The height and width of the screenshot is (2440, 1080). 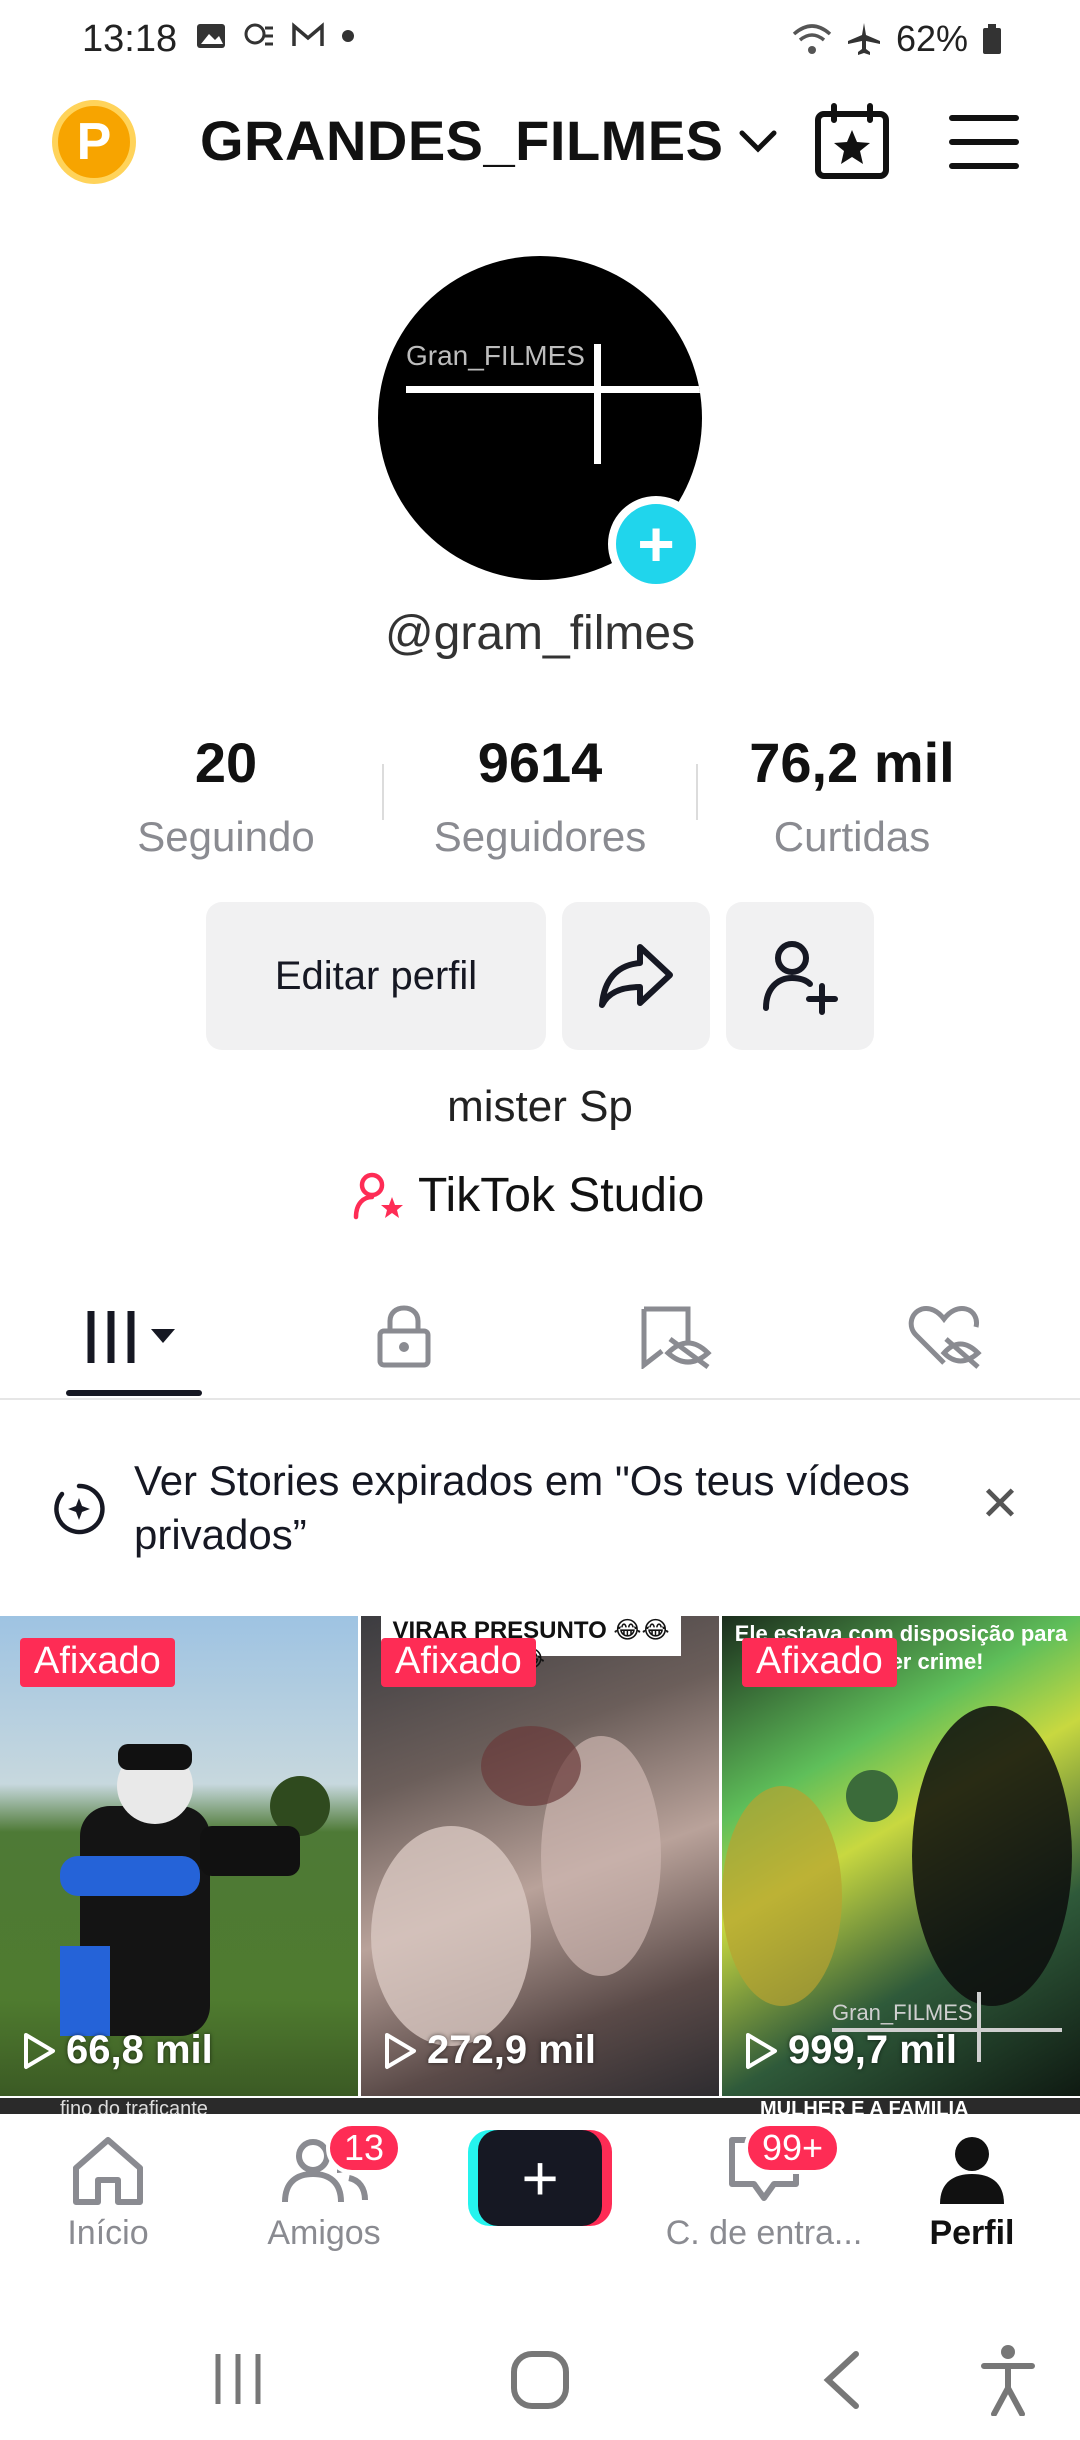 I want to click on accessibility-icon, so click(x=1008, y=2380).